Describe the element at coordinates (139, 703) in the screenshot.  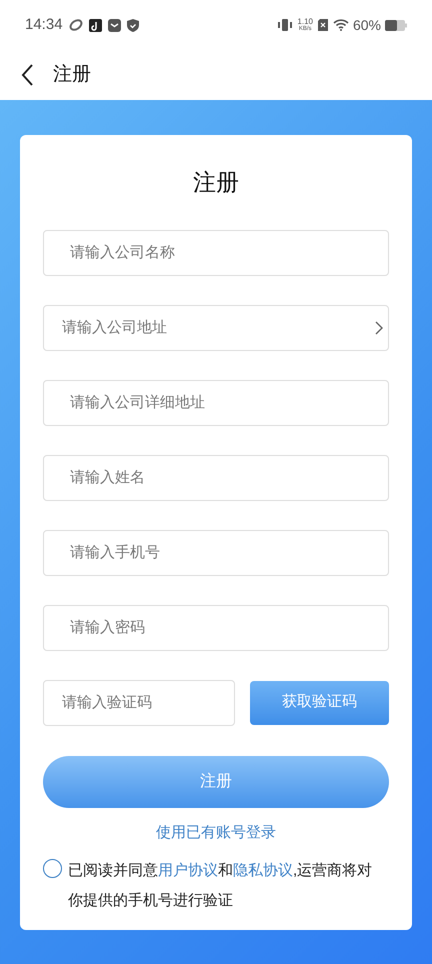
I see `code-field: 请输入验证码` at that location.